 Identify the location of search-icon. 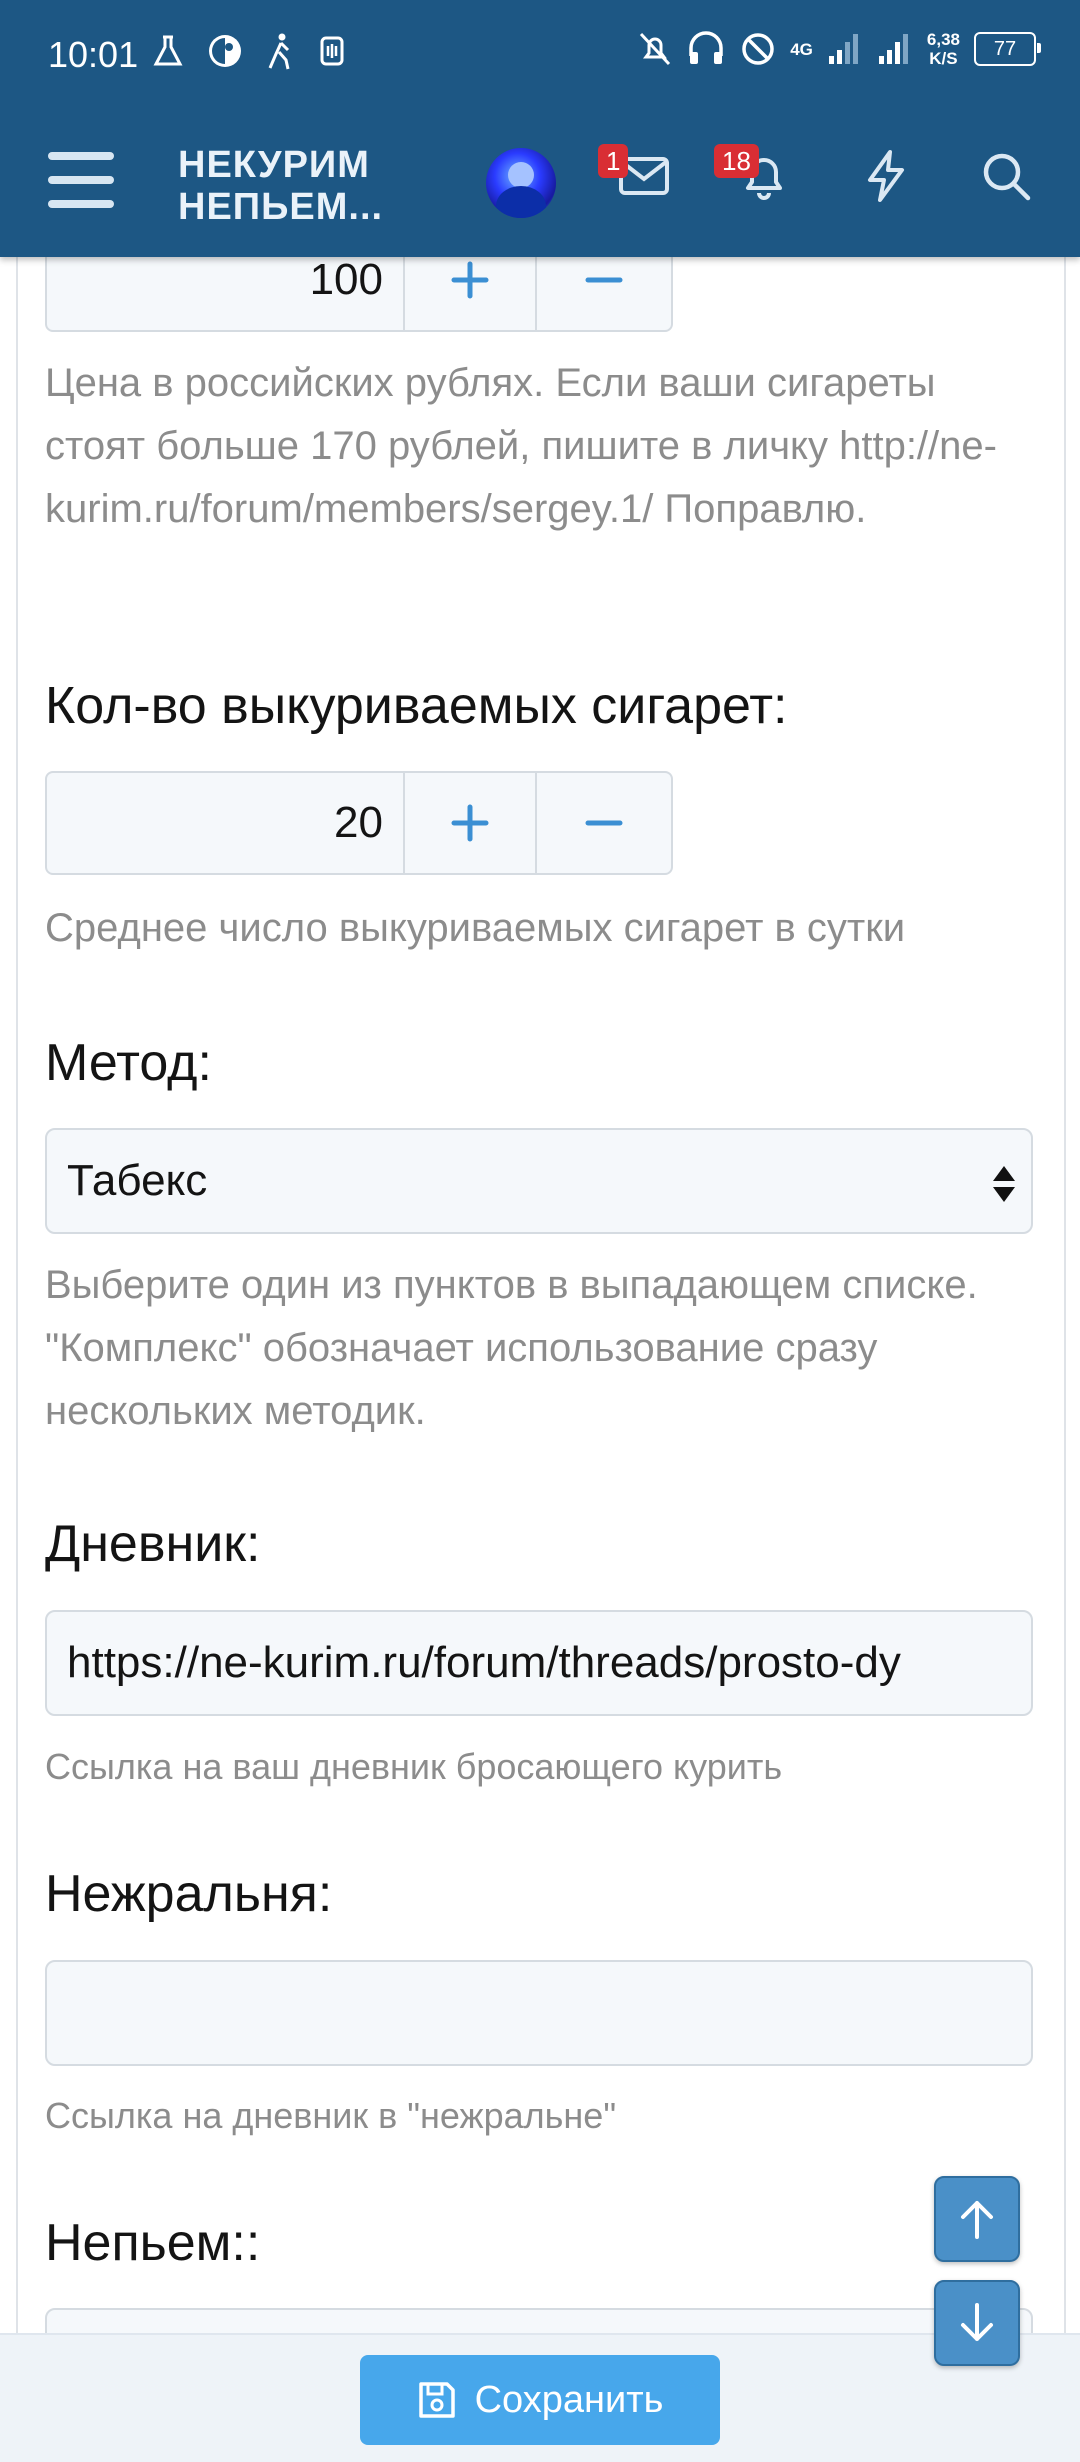
(1007, 177).